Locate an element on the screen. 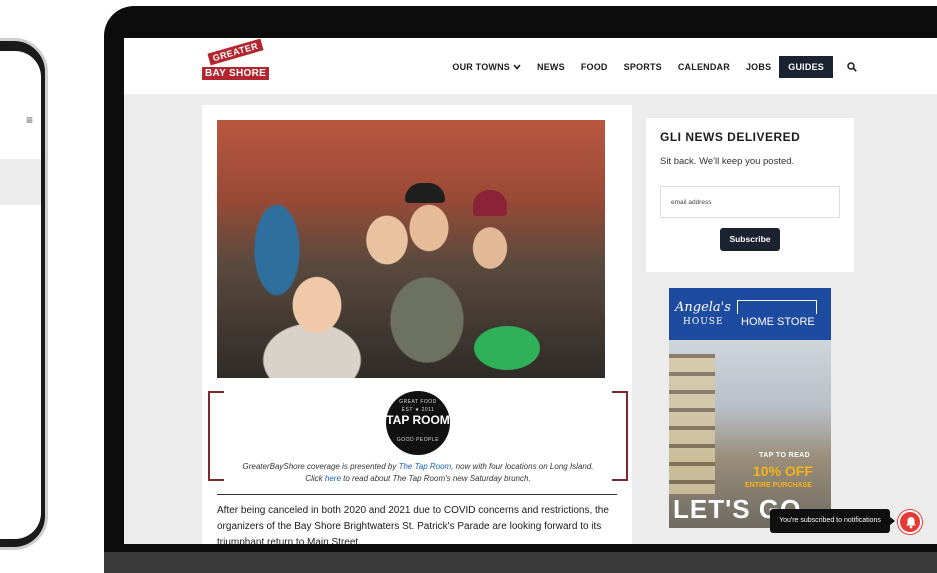 The height and width of the screenshot is (573, 937). hero-photo-beanie is located at coordinates (425, 193).